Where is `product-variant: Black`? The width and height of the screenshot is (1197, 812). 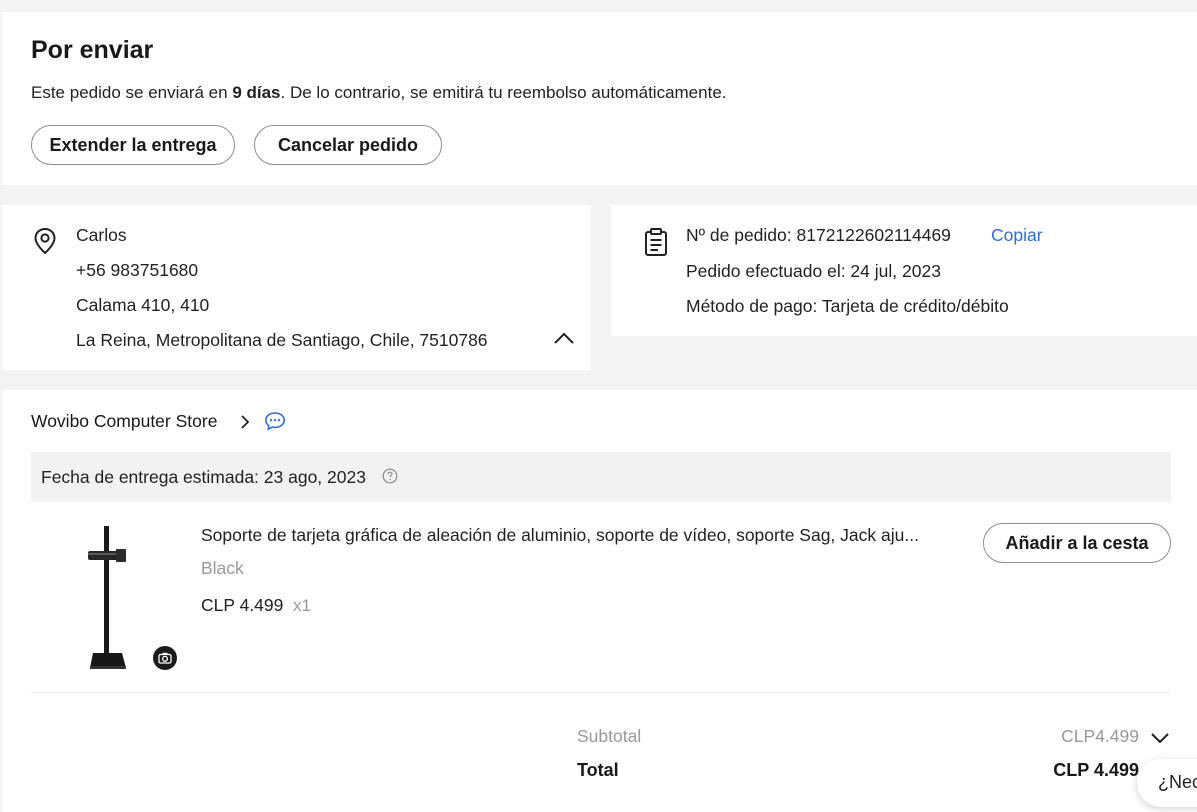
product-variant: Black is located at coordinates (222, 568).